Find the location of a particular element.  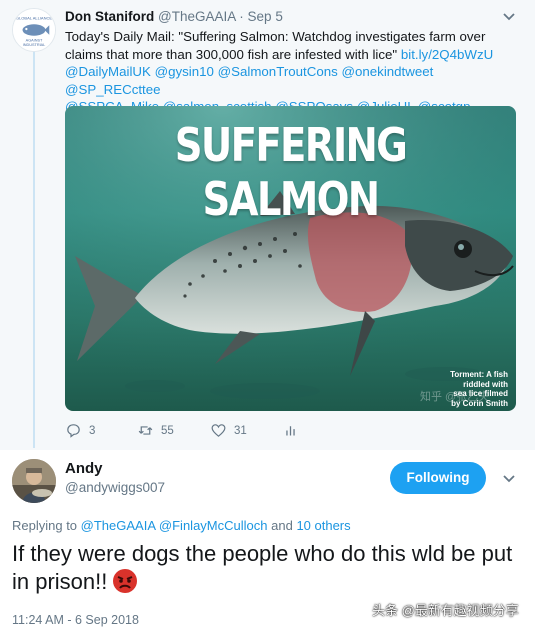

thread-line is located at coordinates (34, 246).